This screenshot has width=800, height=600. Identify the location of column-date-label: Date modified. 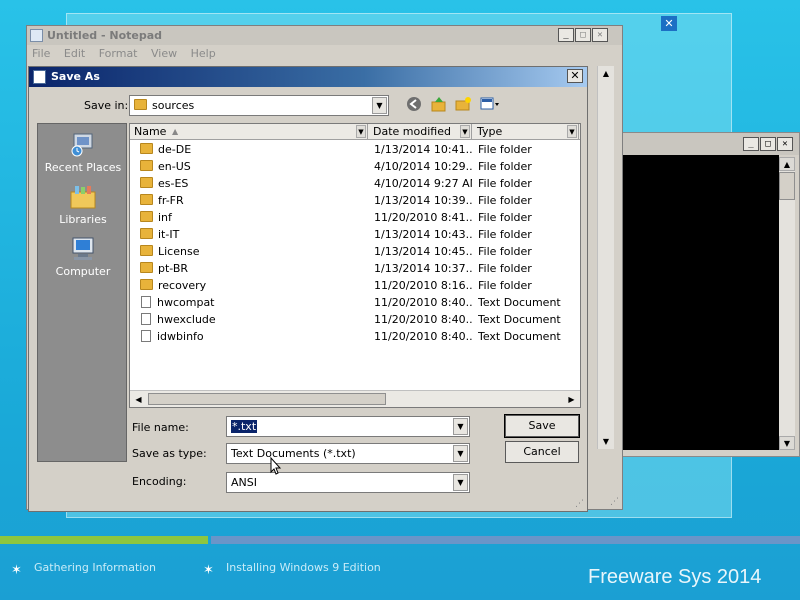
(412, 131).